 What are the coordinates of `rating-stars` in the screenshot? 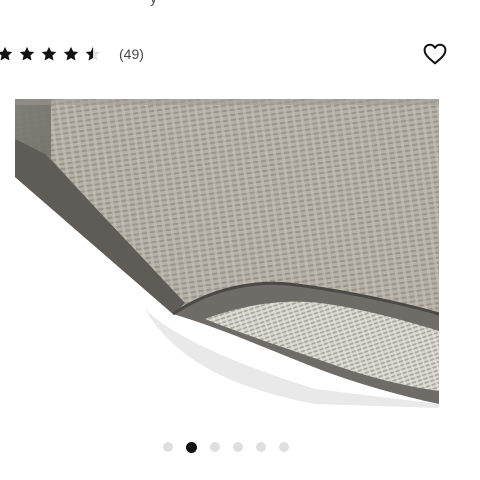 It's located at (53, 54).